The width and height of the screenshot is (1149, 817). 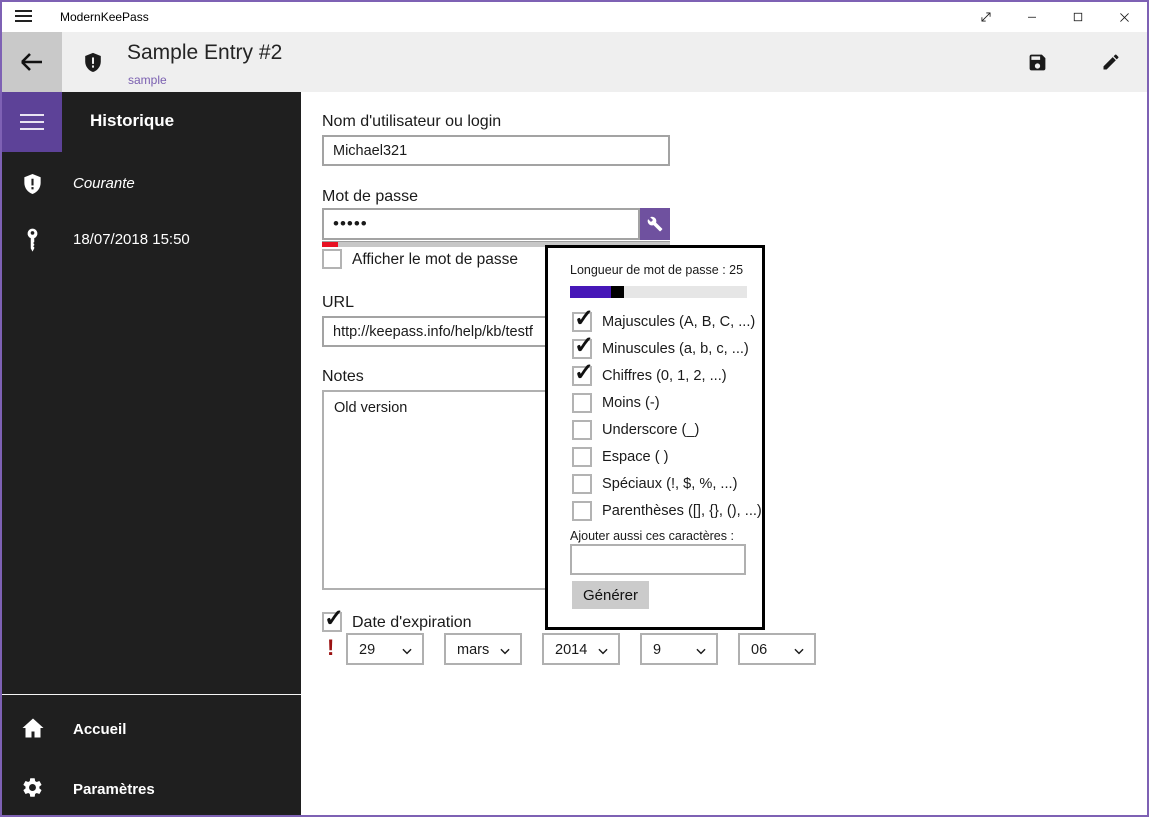 I want to click on hamburger-icon, so click(x=32, y=122).